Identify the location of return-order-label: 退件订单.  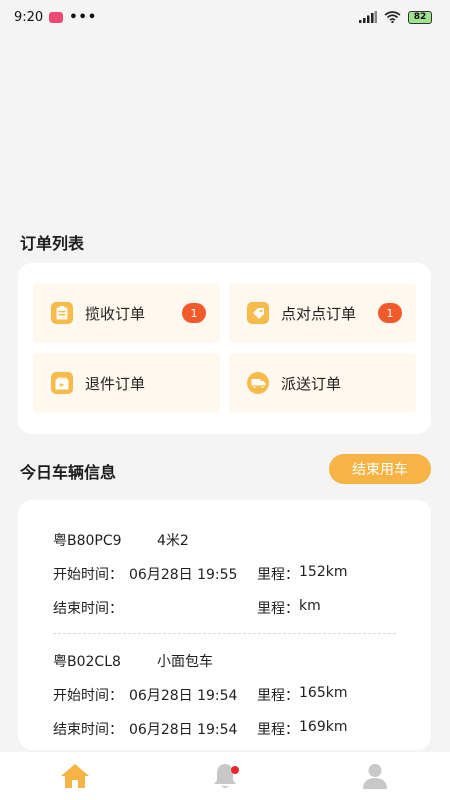
(115, 383).